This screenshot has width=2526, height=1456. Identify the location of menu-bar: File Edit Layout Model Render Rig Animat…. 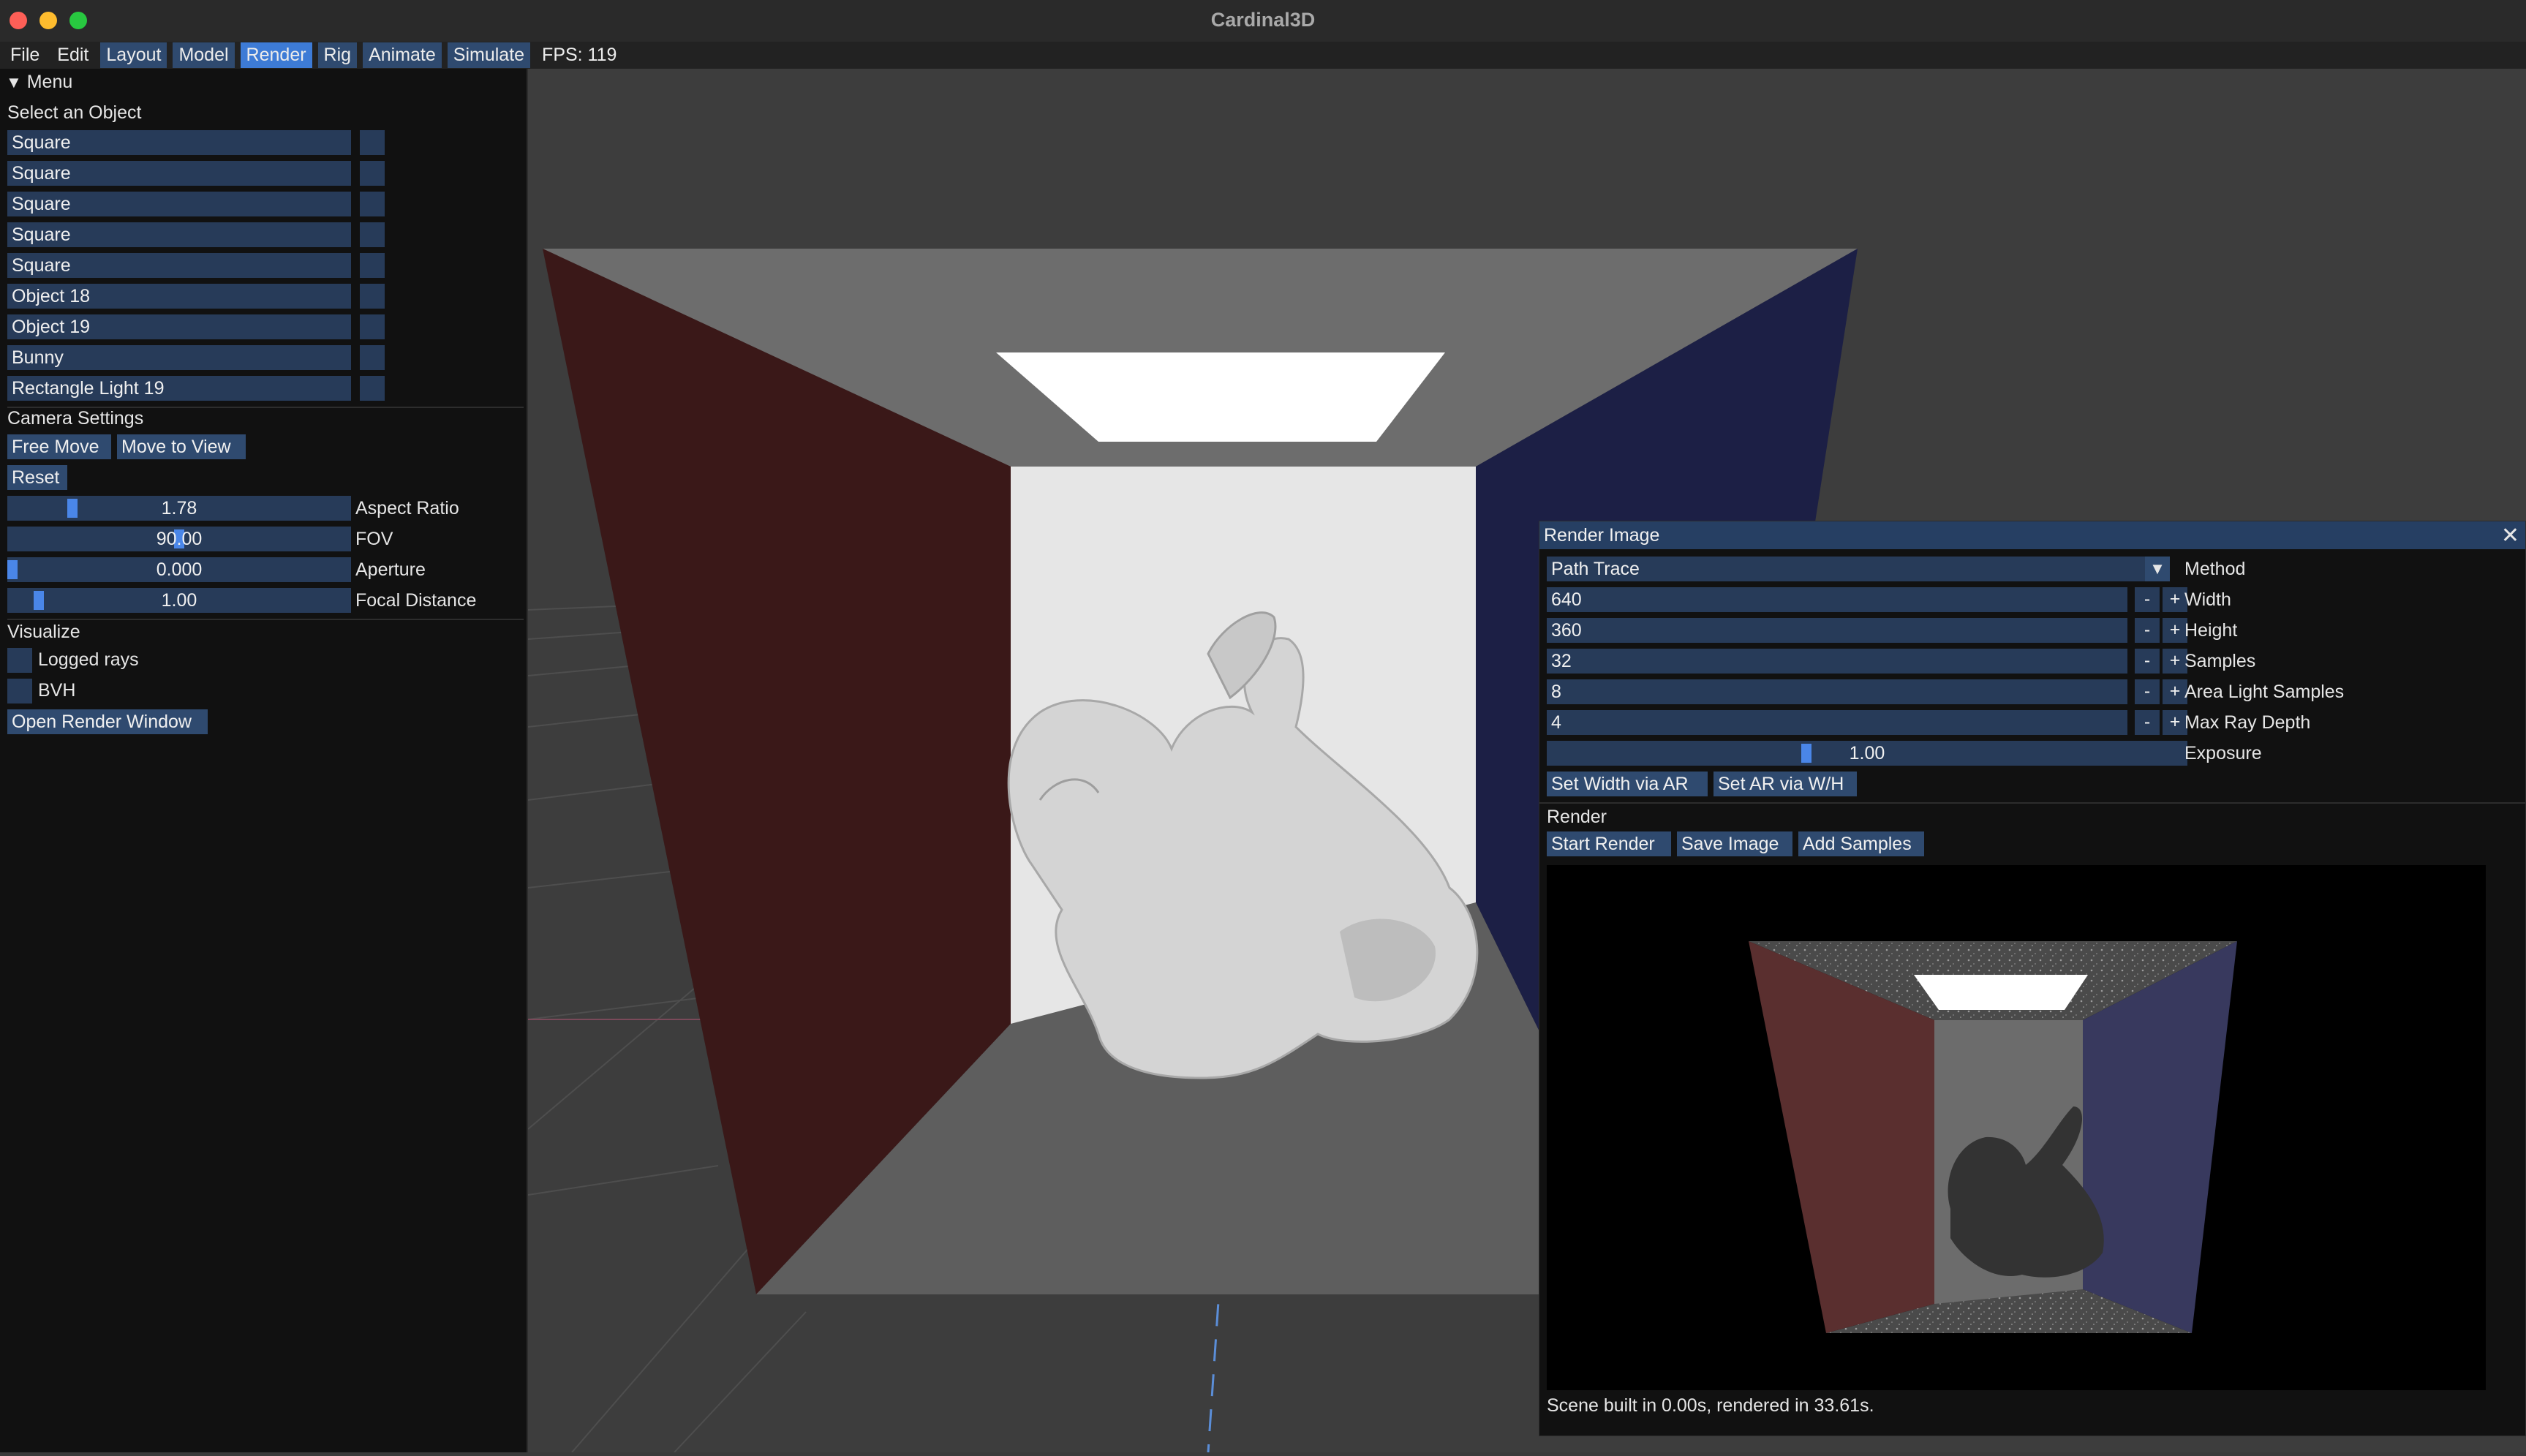
(1263, 56).